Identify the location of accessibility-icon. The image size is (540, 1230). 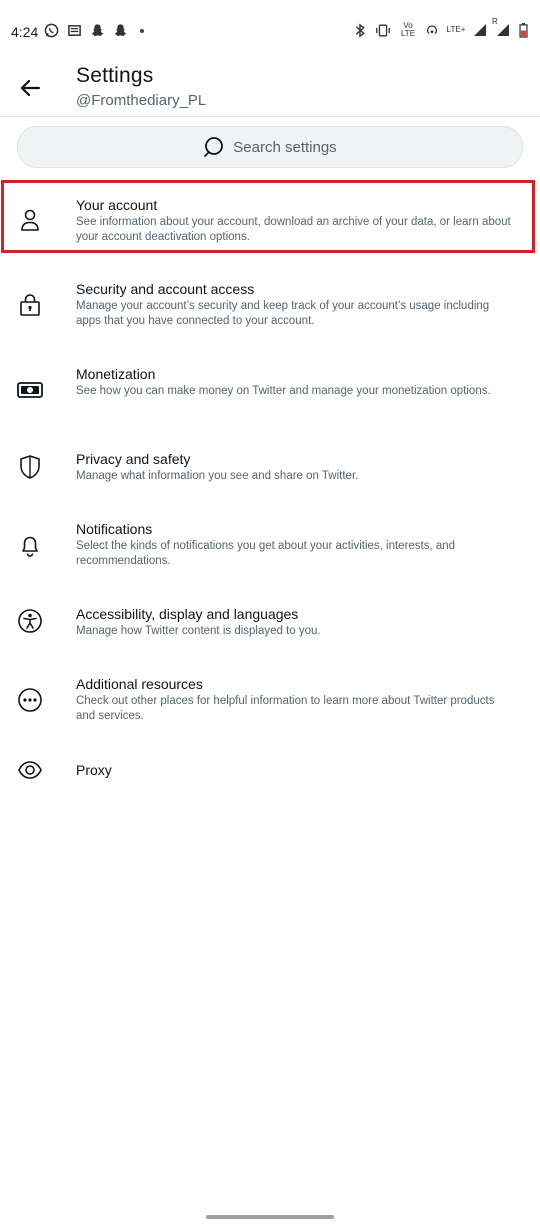
(30, 621).